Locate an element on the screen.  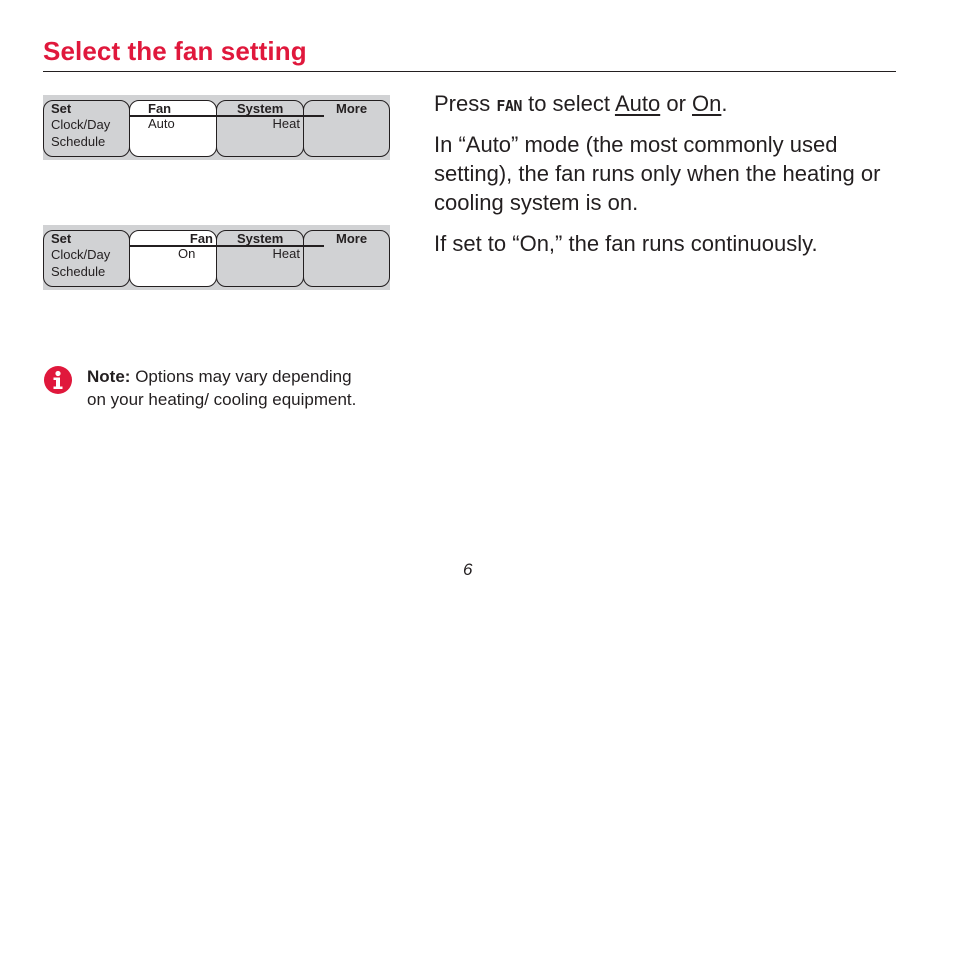
title-divider is located at coordinates (469, 71).